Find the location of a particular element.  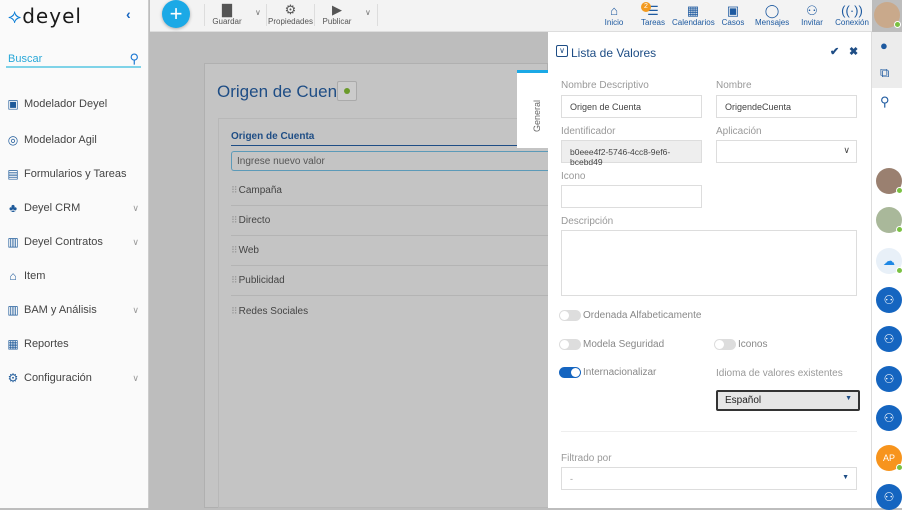

gear-icon: ⚙ is located at coordinates (13, 378).